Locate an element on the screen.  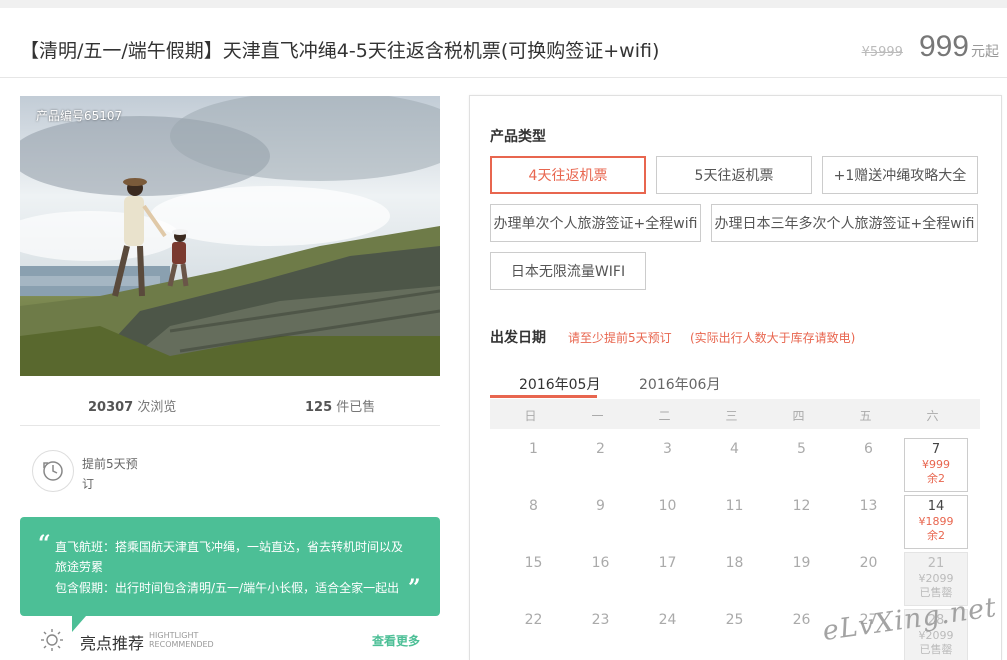
date-stock: 已售罄 is located at coordinates (936, 649).